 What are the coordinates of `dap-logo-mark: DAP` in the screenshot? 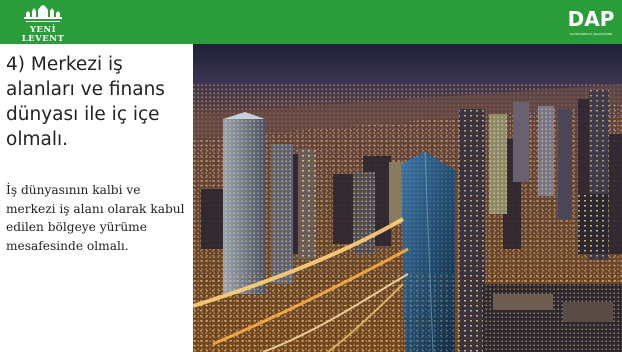 It's located at (591, 19).